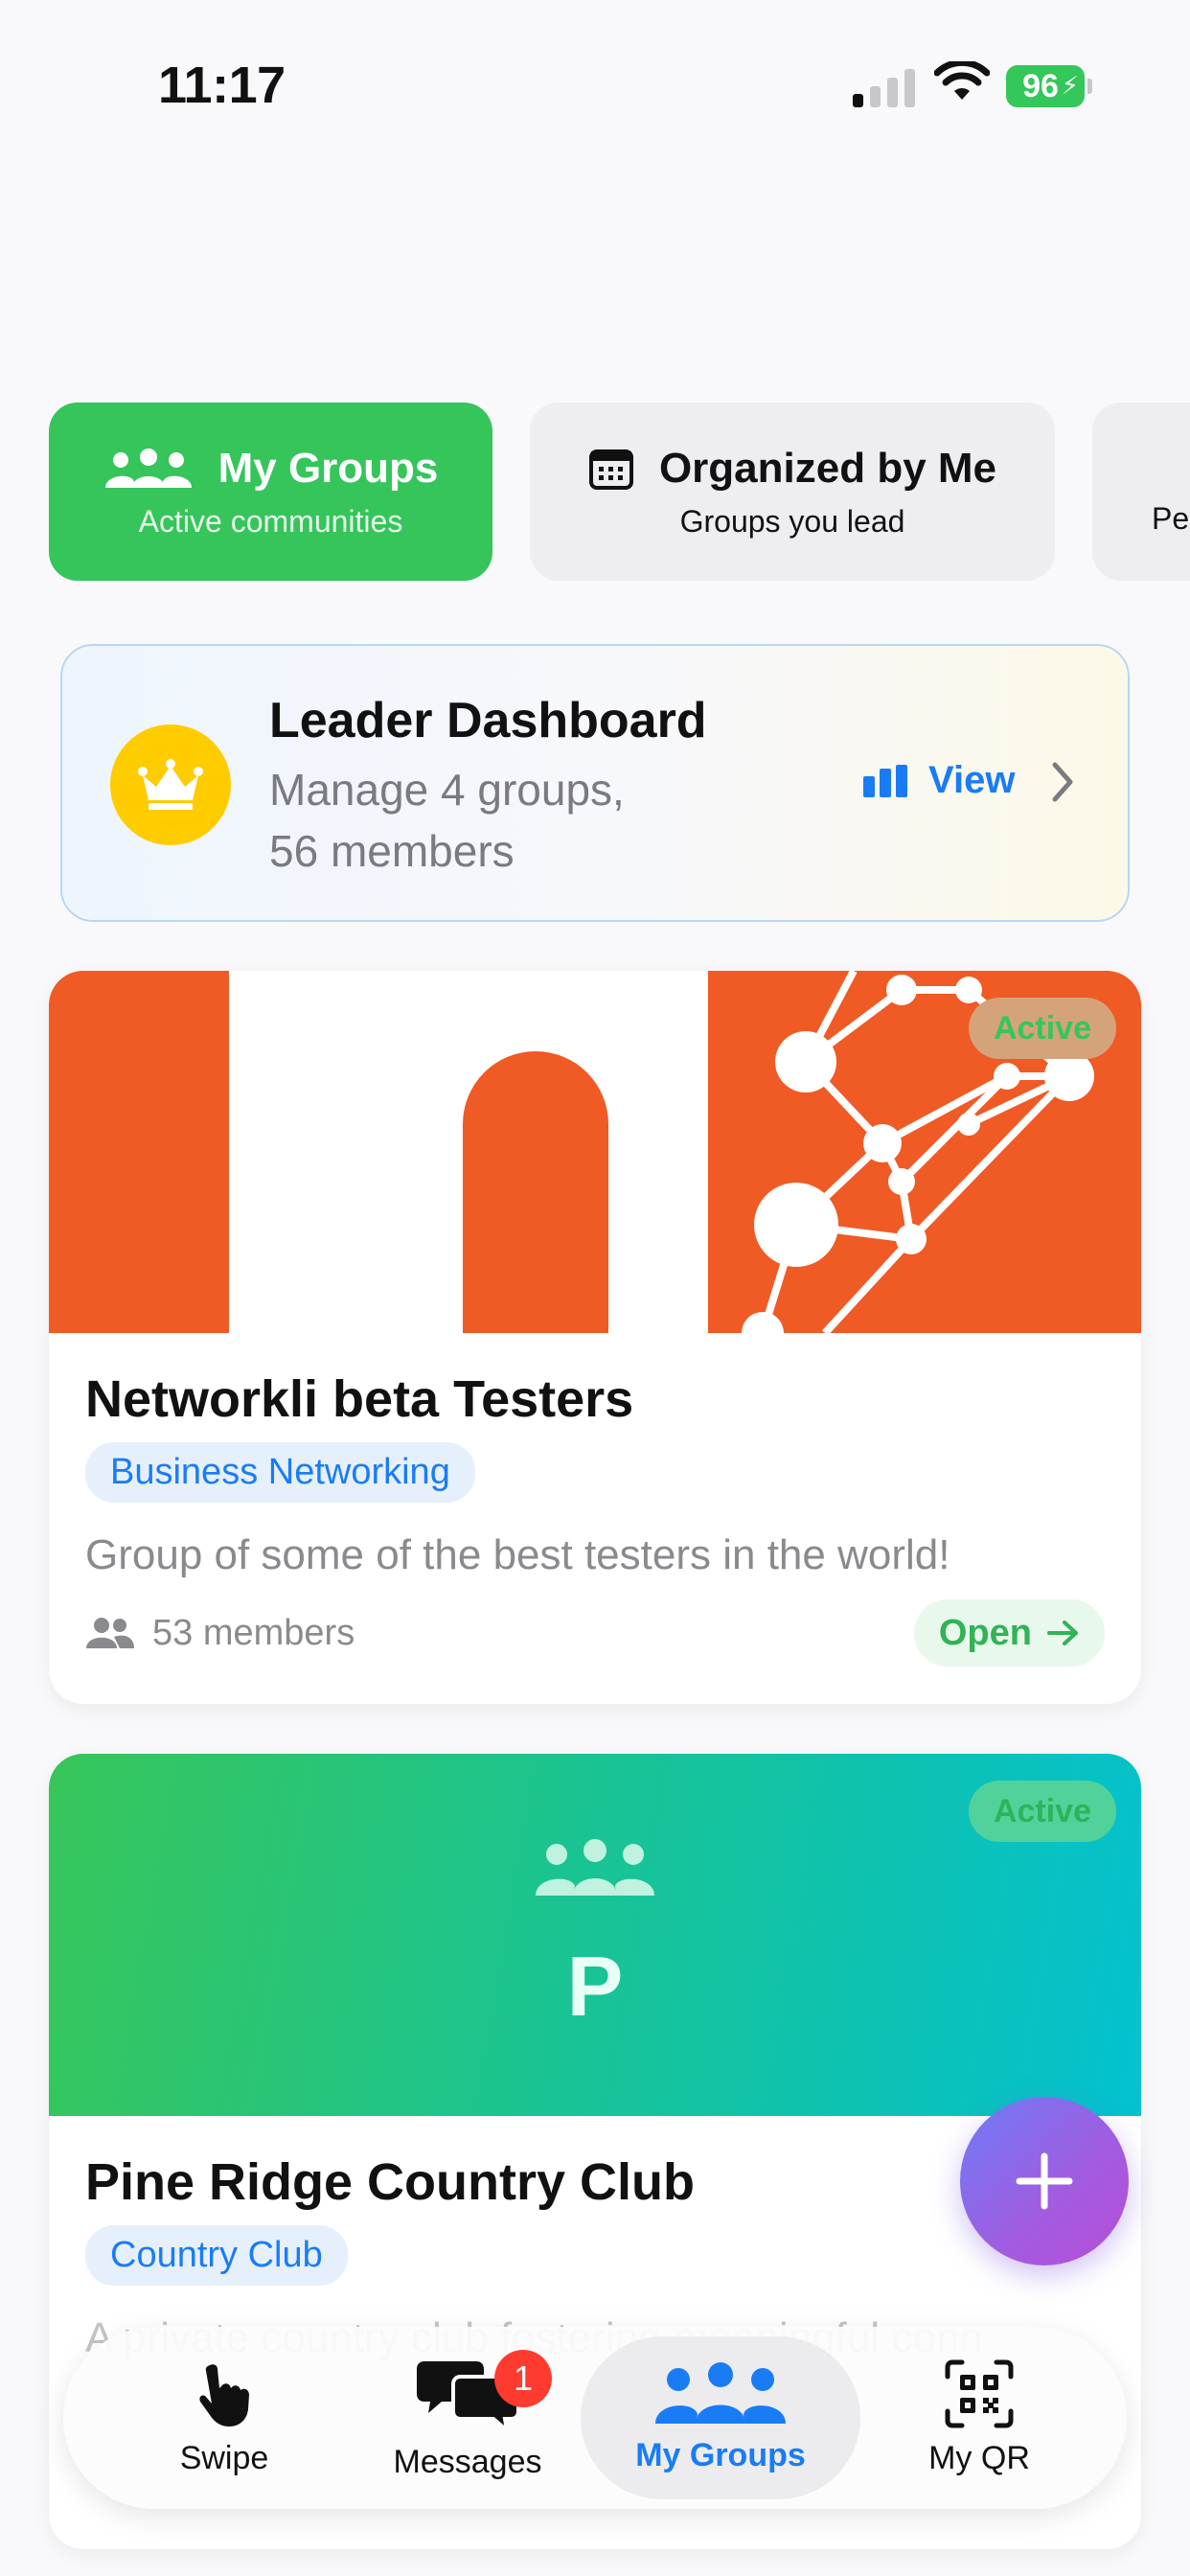 This screenshot has width=1190, height=2576. What do you see at coordinates (224, 2457) in the screenshot?
I see `tab-swipe-label: Swipe` at bounding box center [224, 2457].